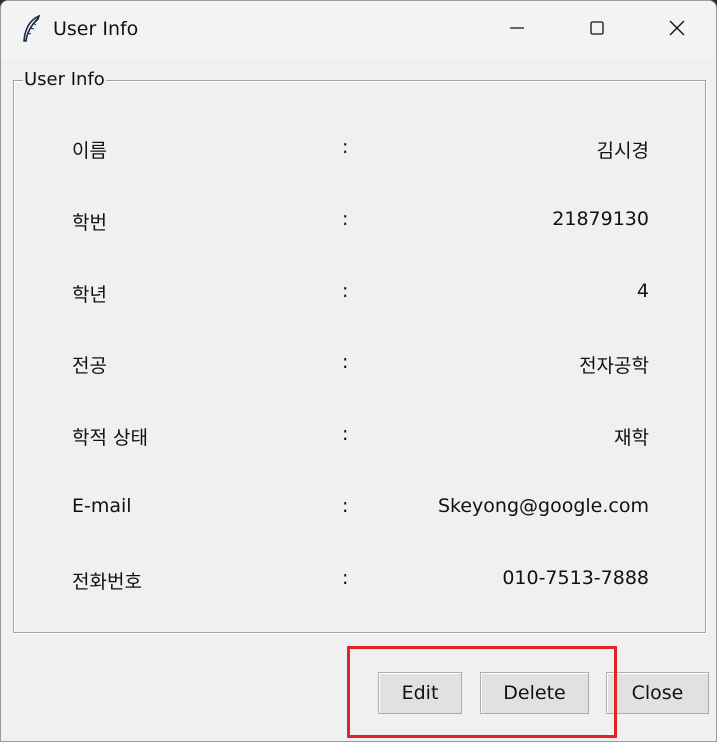  Describe the element at coordinates (358, 220) in the screenshot. I see `field-row-student-id: 학번 : 21879130` at that location.